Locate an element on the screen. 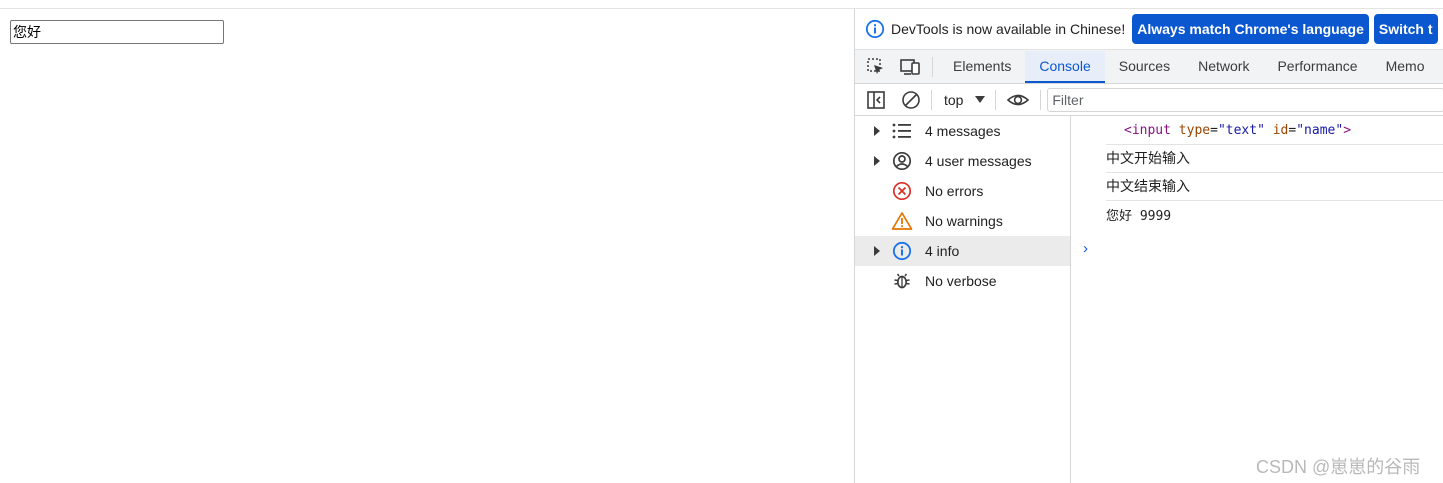 This screenshot has width=1443, height=483. inspect-element-icon is located at coordinates (876, 67).